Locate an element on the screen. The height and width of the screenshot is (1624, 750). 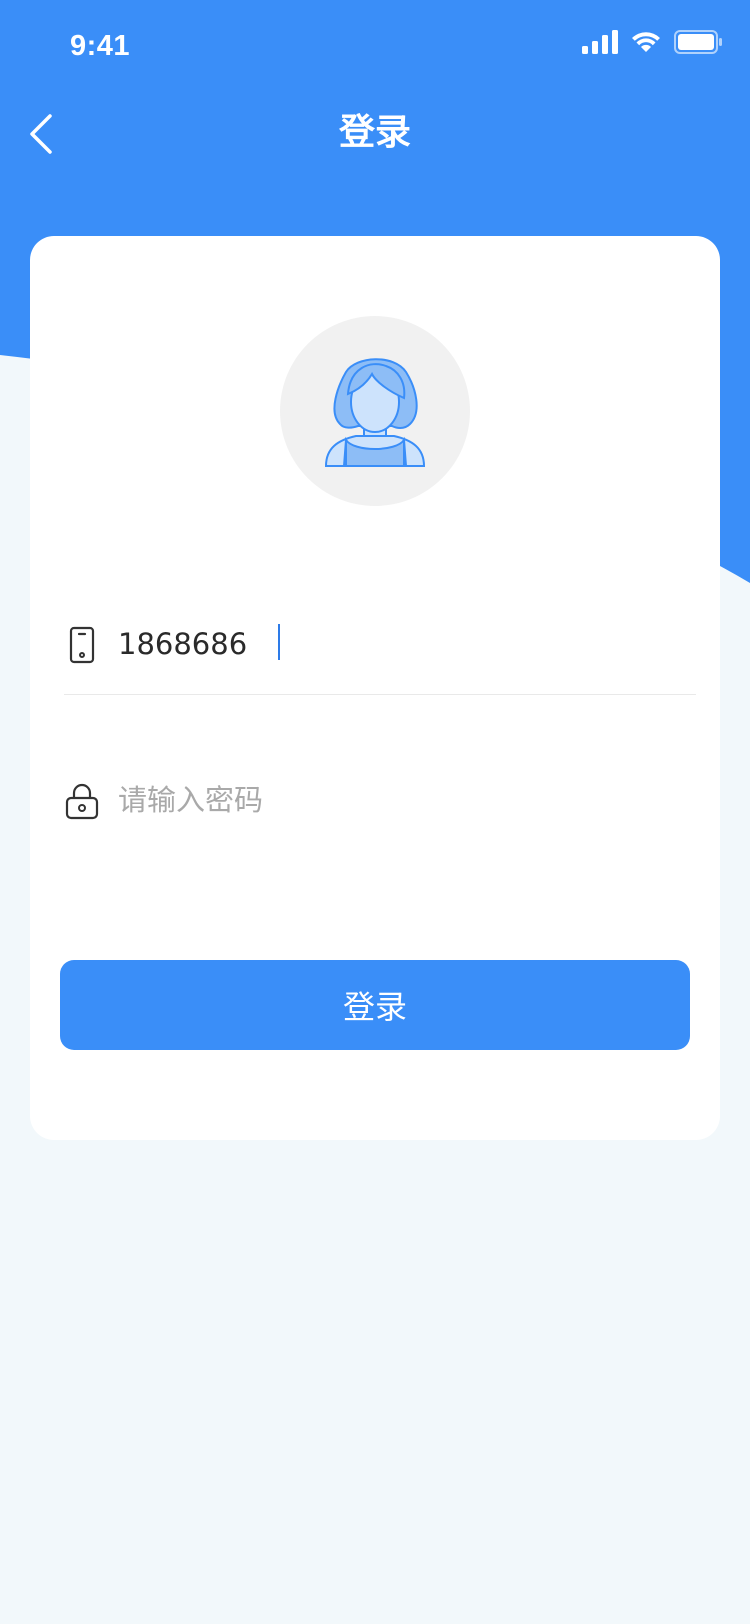
page-title: 登录 is located at coordinates (374, 132).